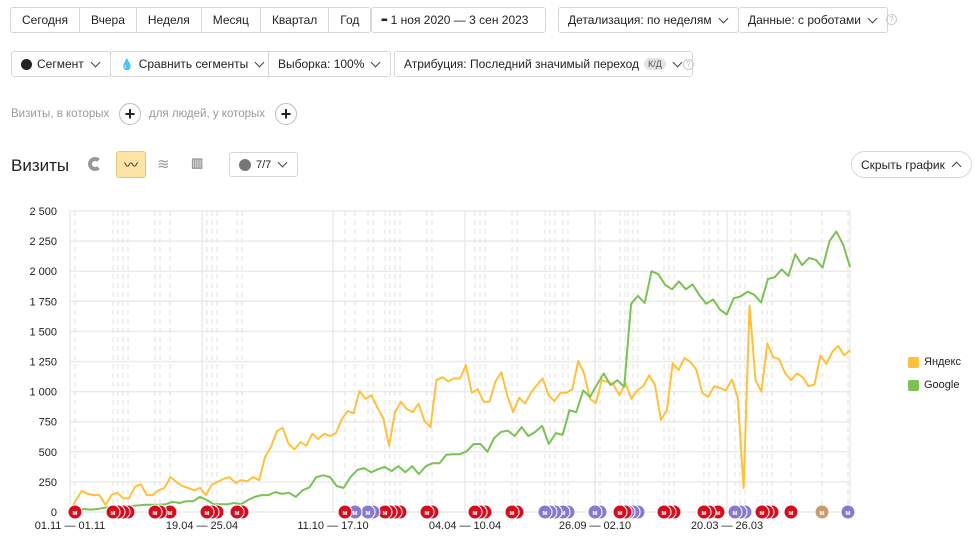 The image size is (974, 558). I want to click on x-tick-label: 01.11 — 01.11, so click(70, 526).